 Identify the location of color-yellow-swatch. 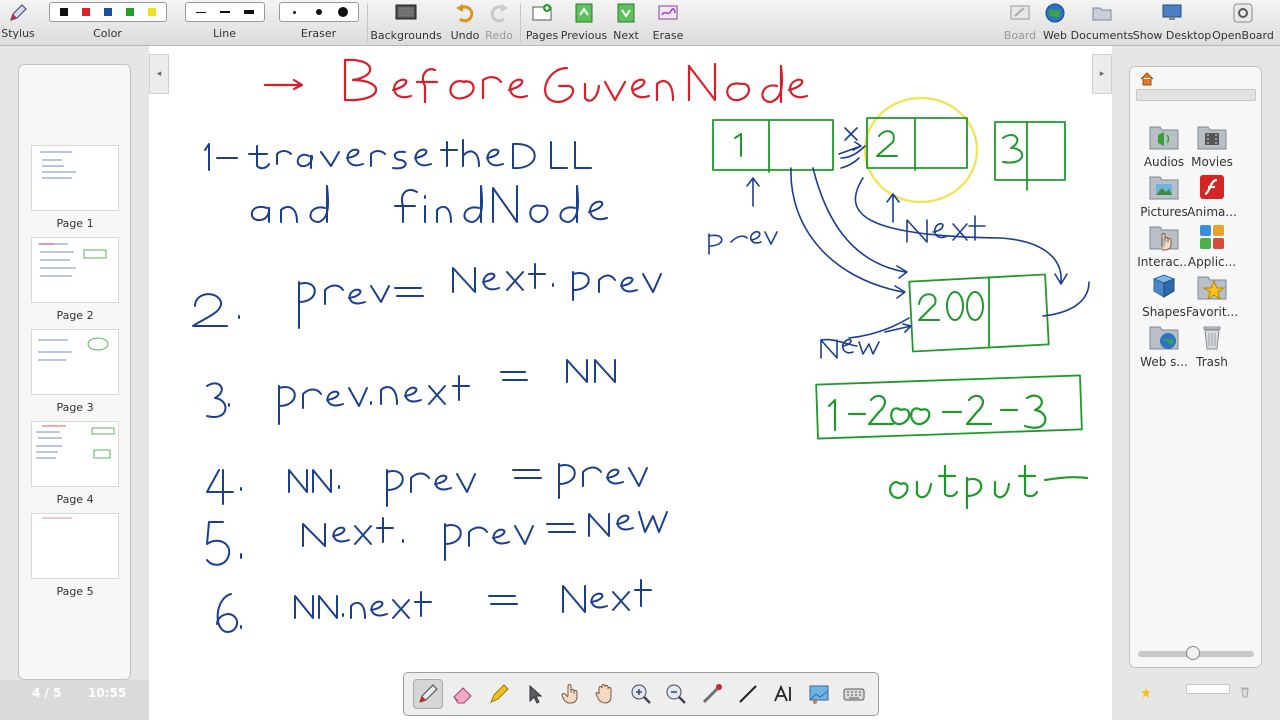
(152, 12).